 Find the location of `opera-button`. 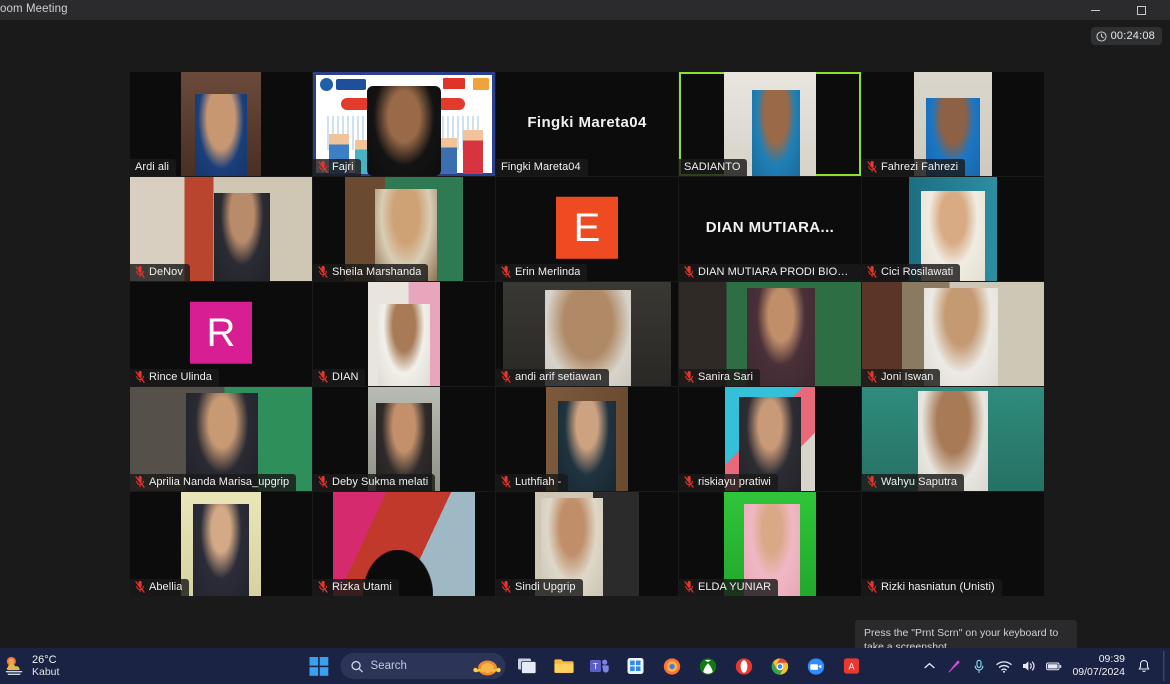

opera-button is located at coordinates (744, 666).